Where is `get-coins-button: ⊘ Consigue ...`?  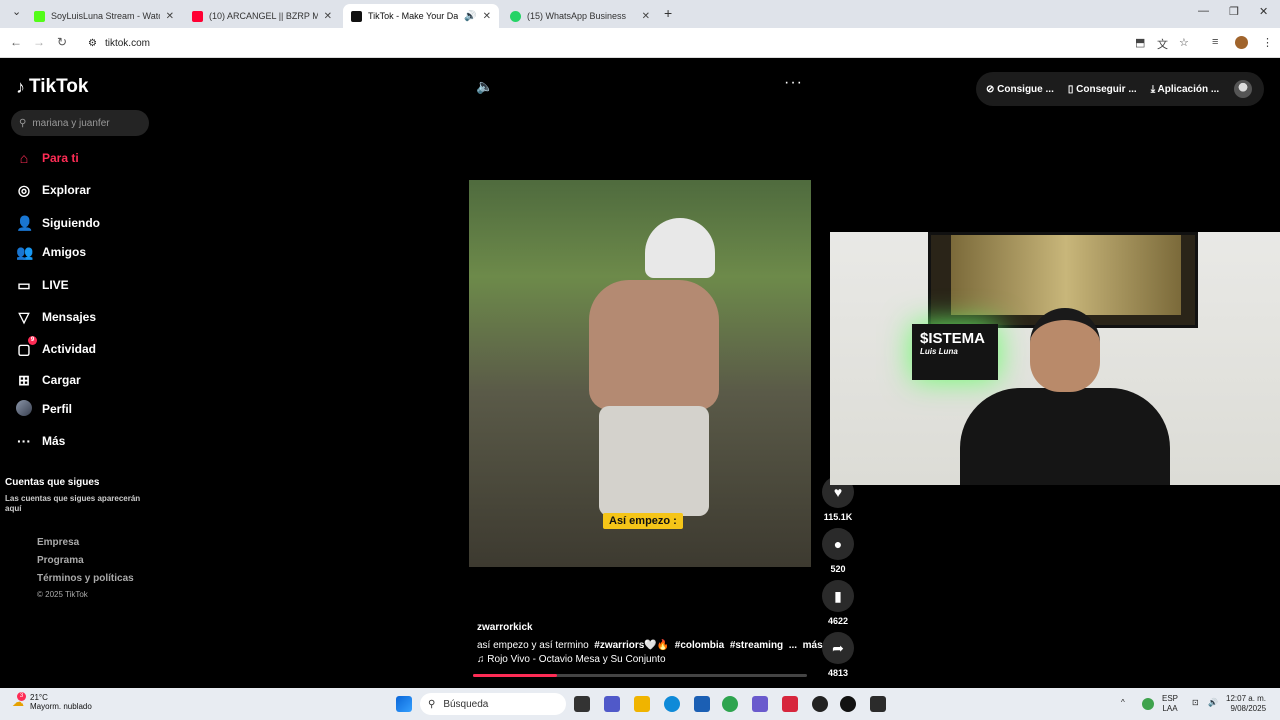
get-coins-button: ⊘ Consigue ... is located at coordinates (1020, 89).